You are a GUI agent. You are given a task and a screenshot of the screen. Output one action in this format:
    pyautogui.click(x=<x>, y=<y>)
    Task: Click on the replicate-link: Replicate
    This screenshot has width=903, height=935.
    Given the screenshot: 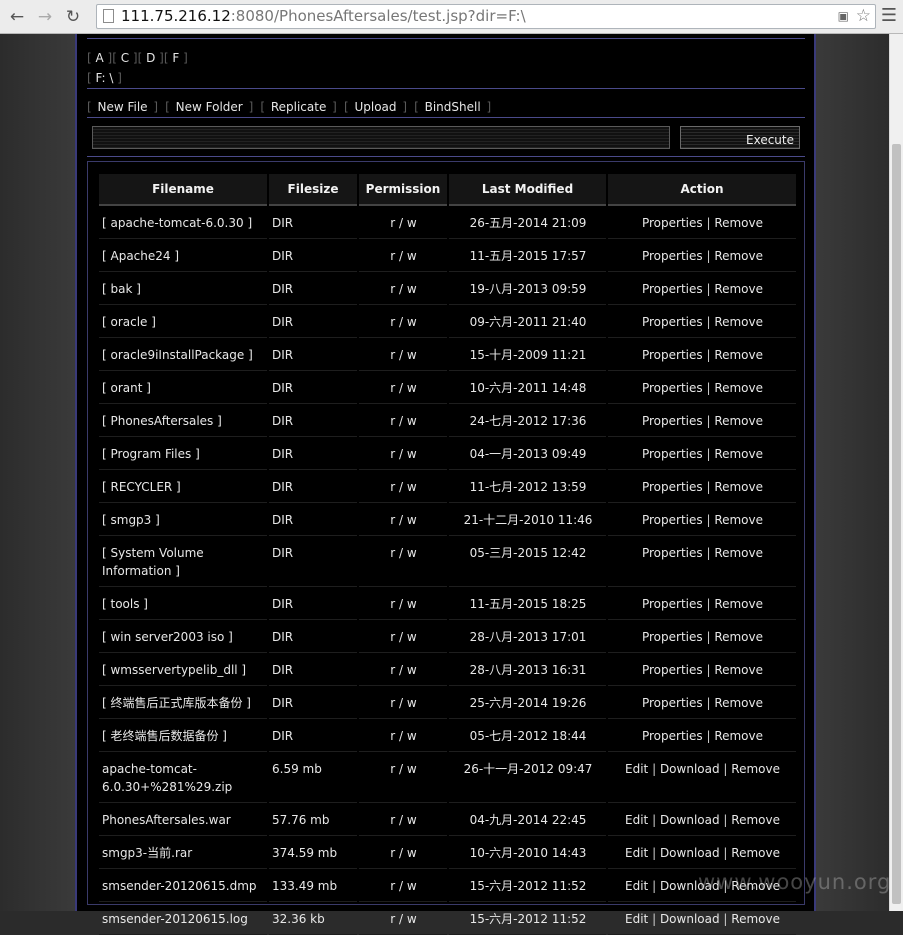 What is the action you would take?
    pyautogui.click(x=299, y=107)
    